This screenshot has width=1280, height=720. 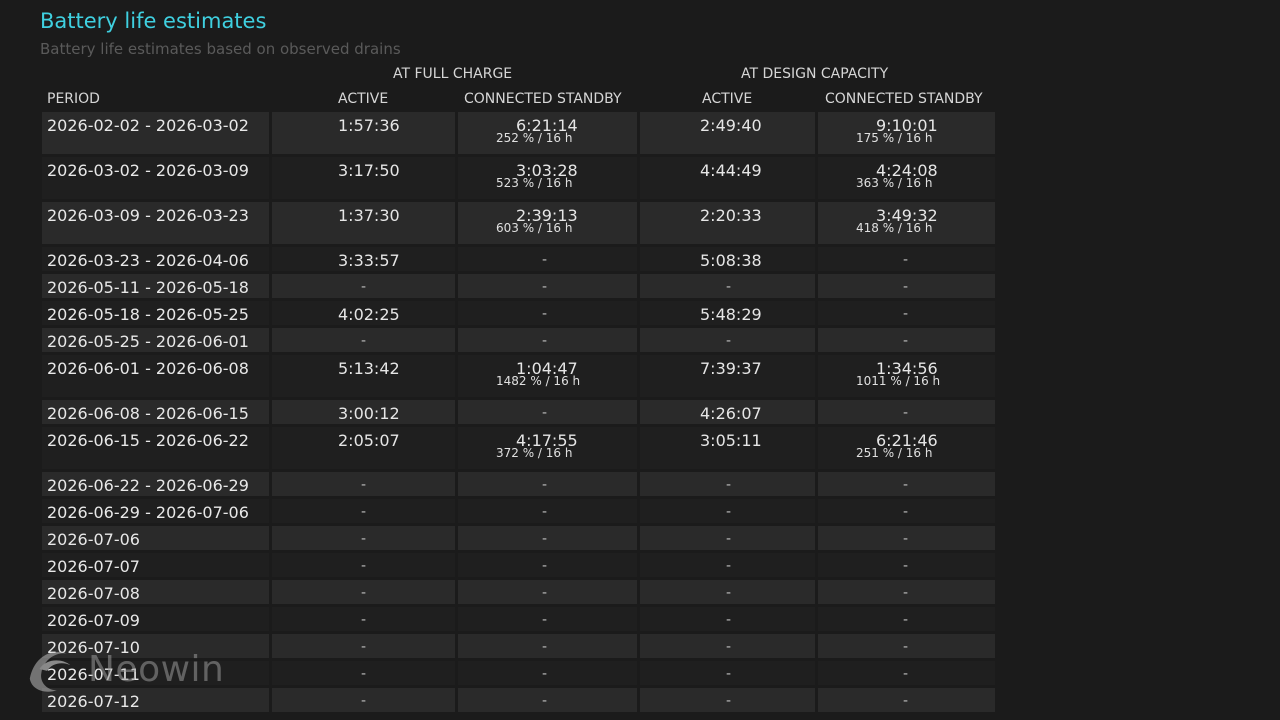 I want to click on standby-full-cell: 3:03:28 523 % / 16 h, so click(x=547, y=178).